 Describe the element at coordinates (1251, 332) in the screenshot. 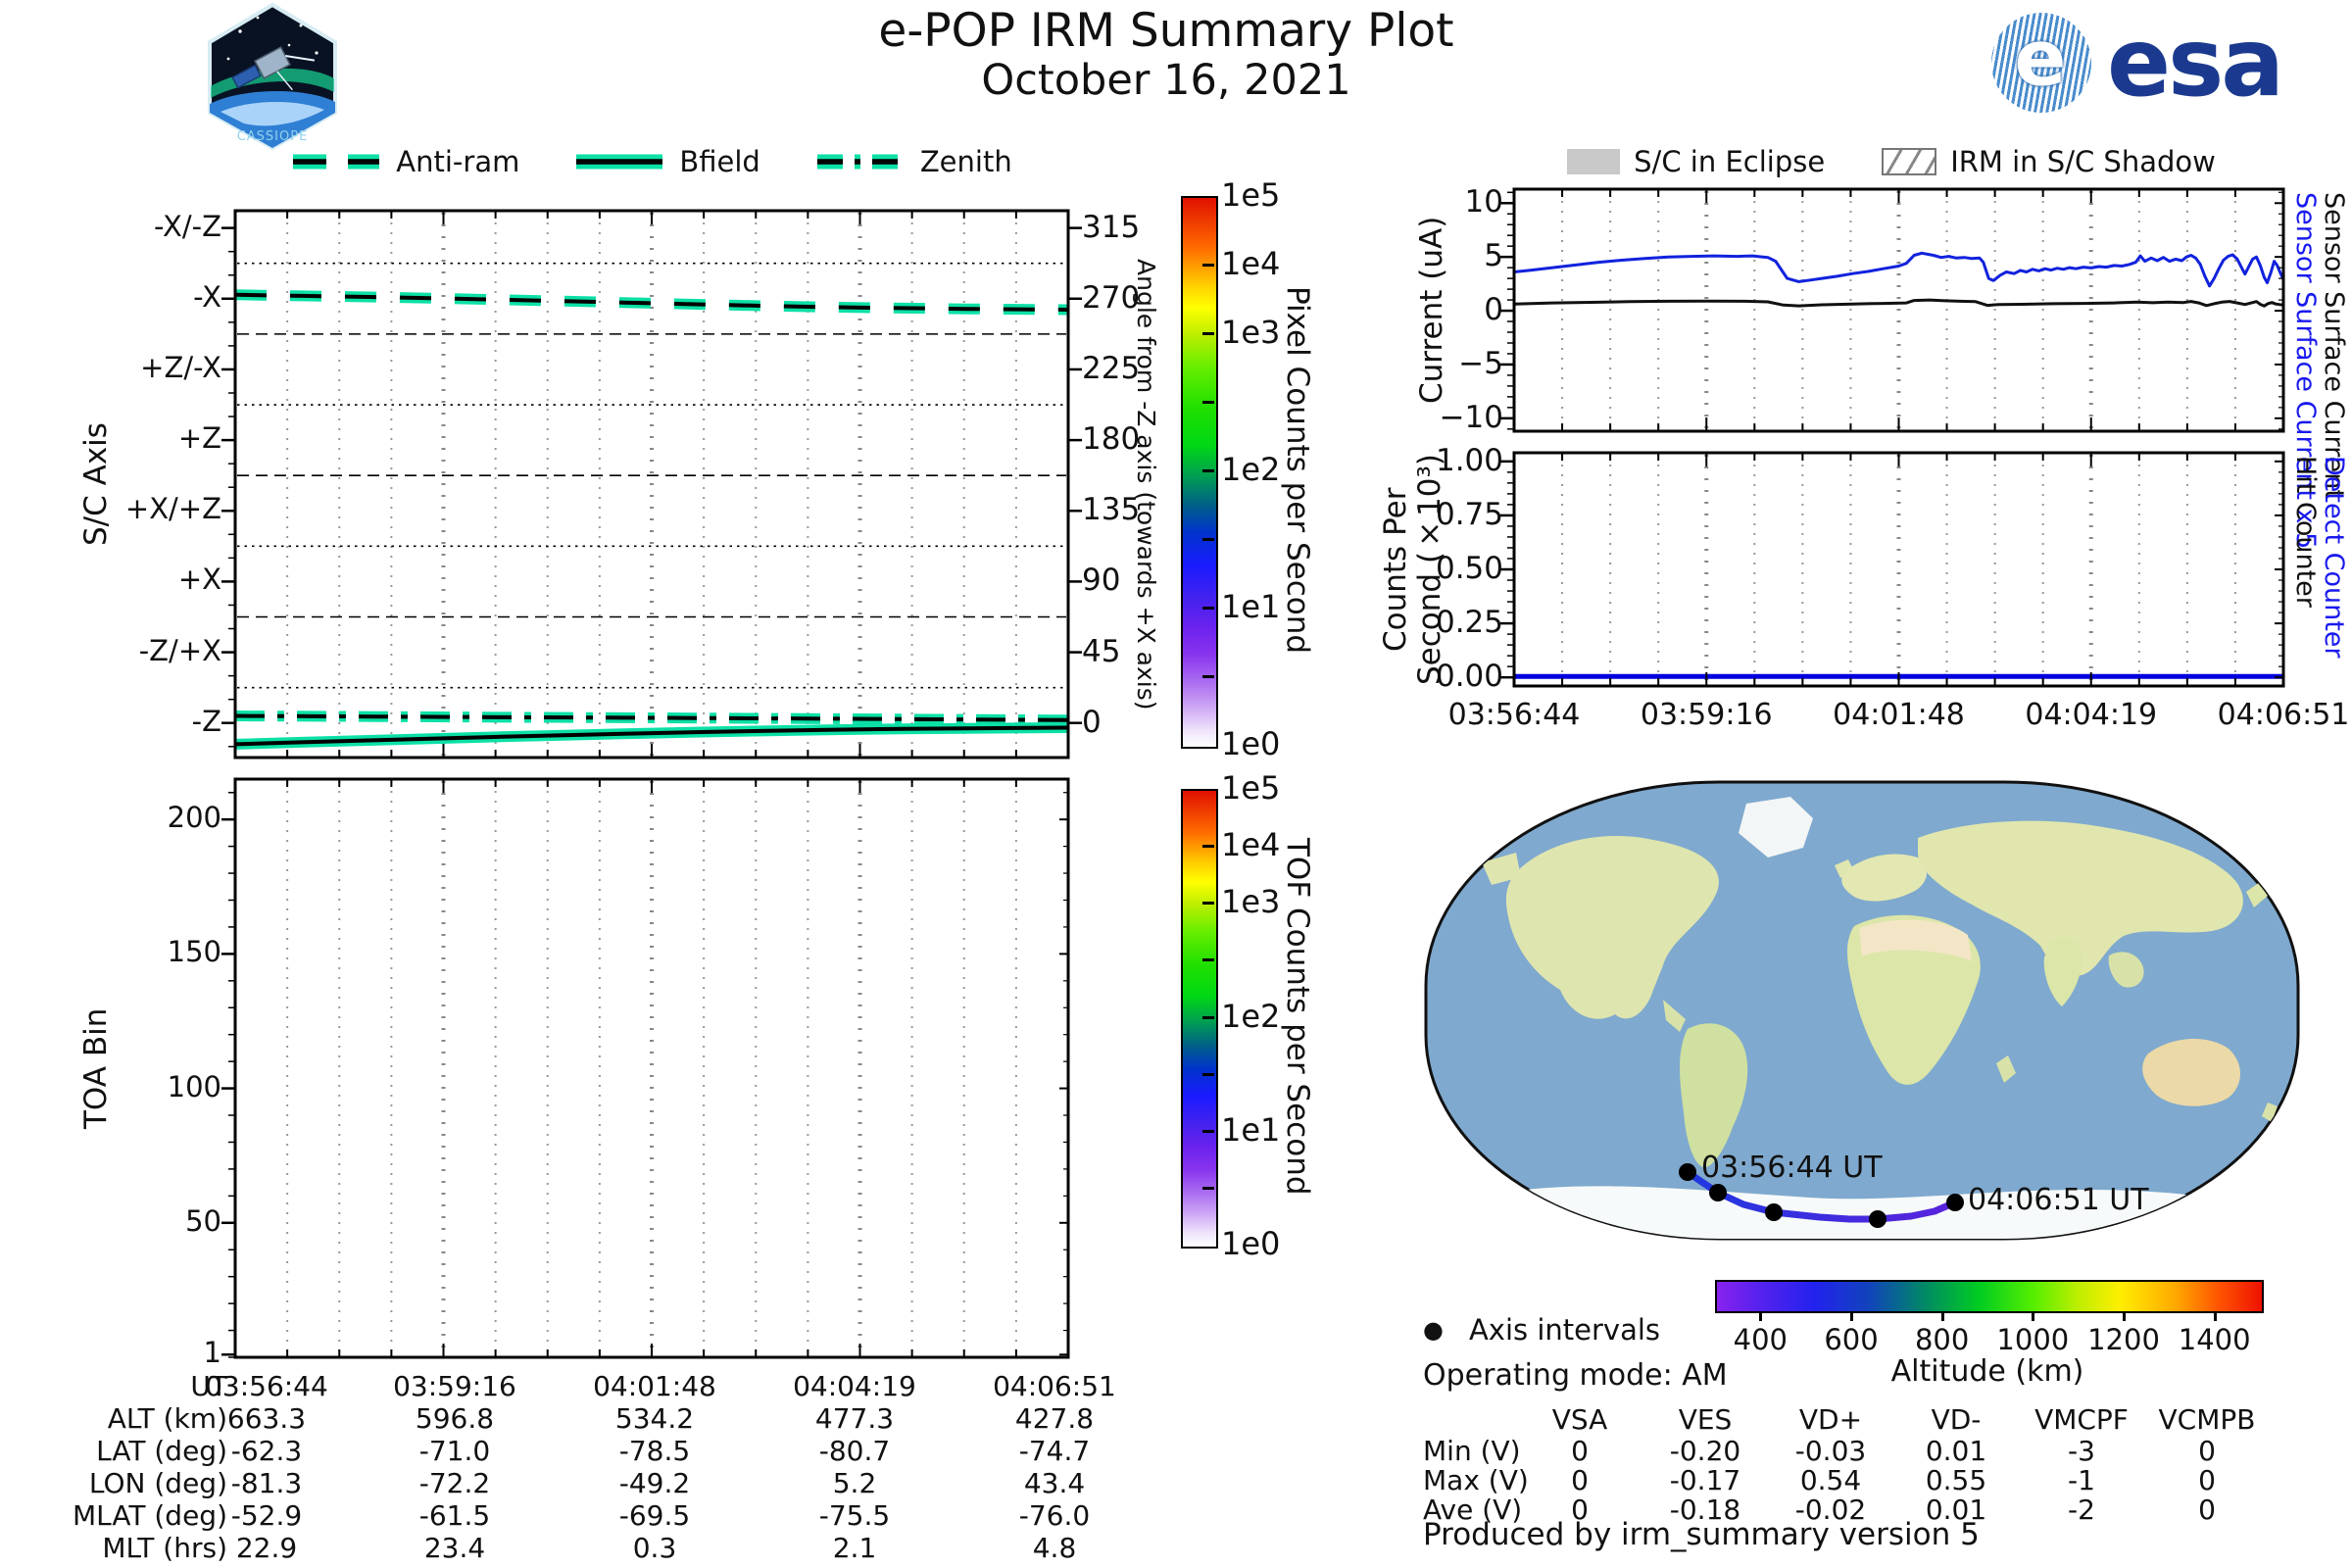

I see `pixel-cb-tick-label: 1e3` at that location.